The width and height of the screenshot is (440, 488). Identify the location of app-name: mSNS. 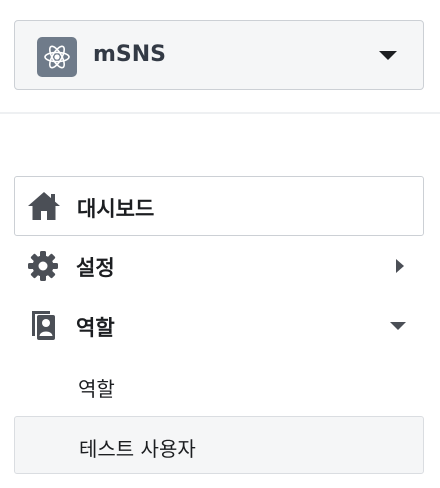
(130, 54).